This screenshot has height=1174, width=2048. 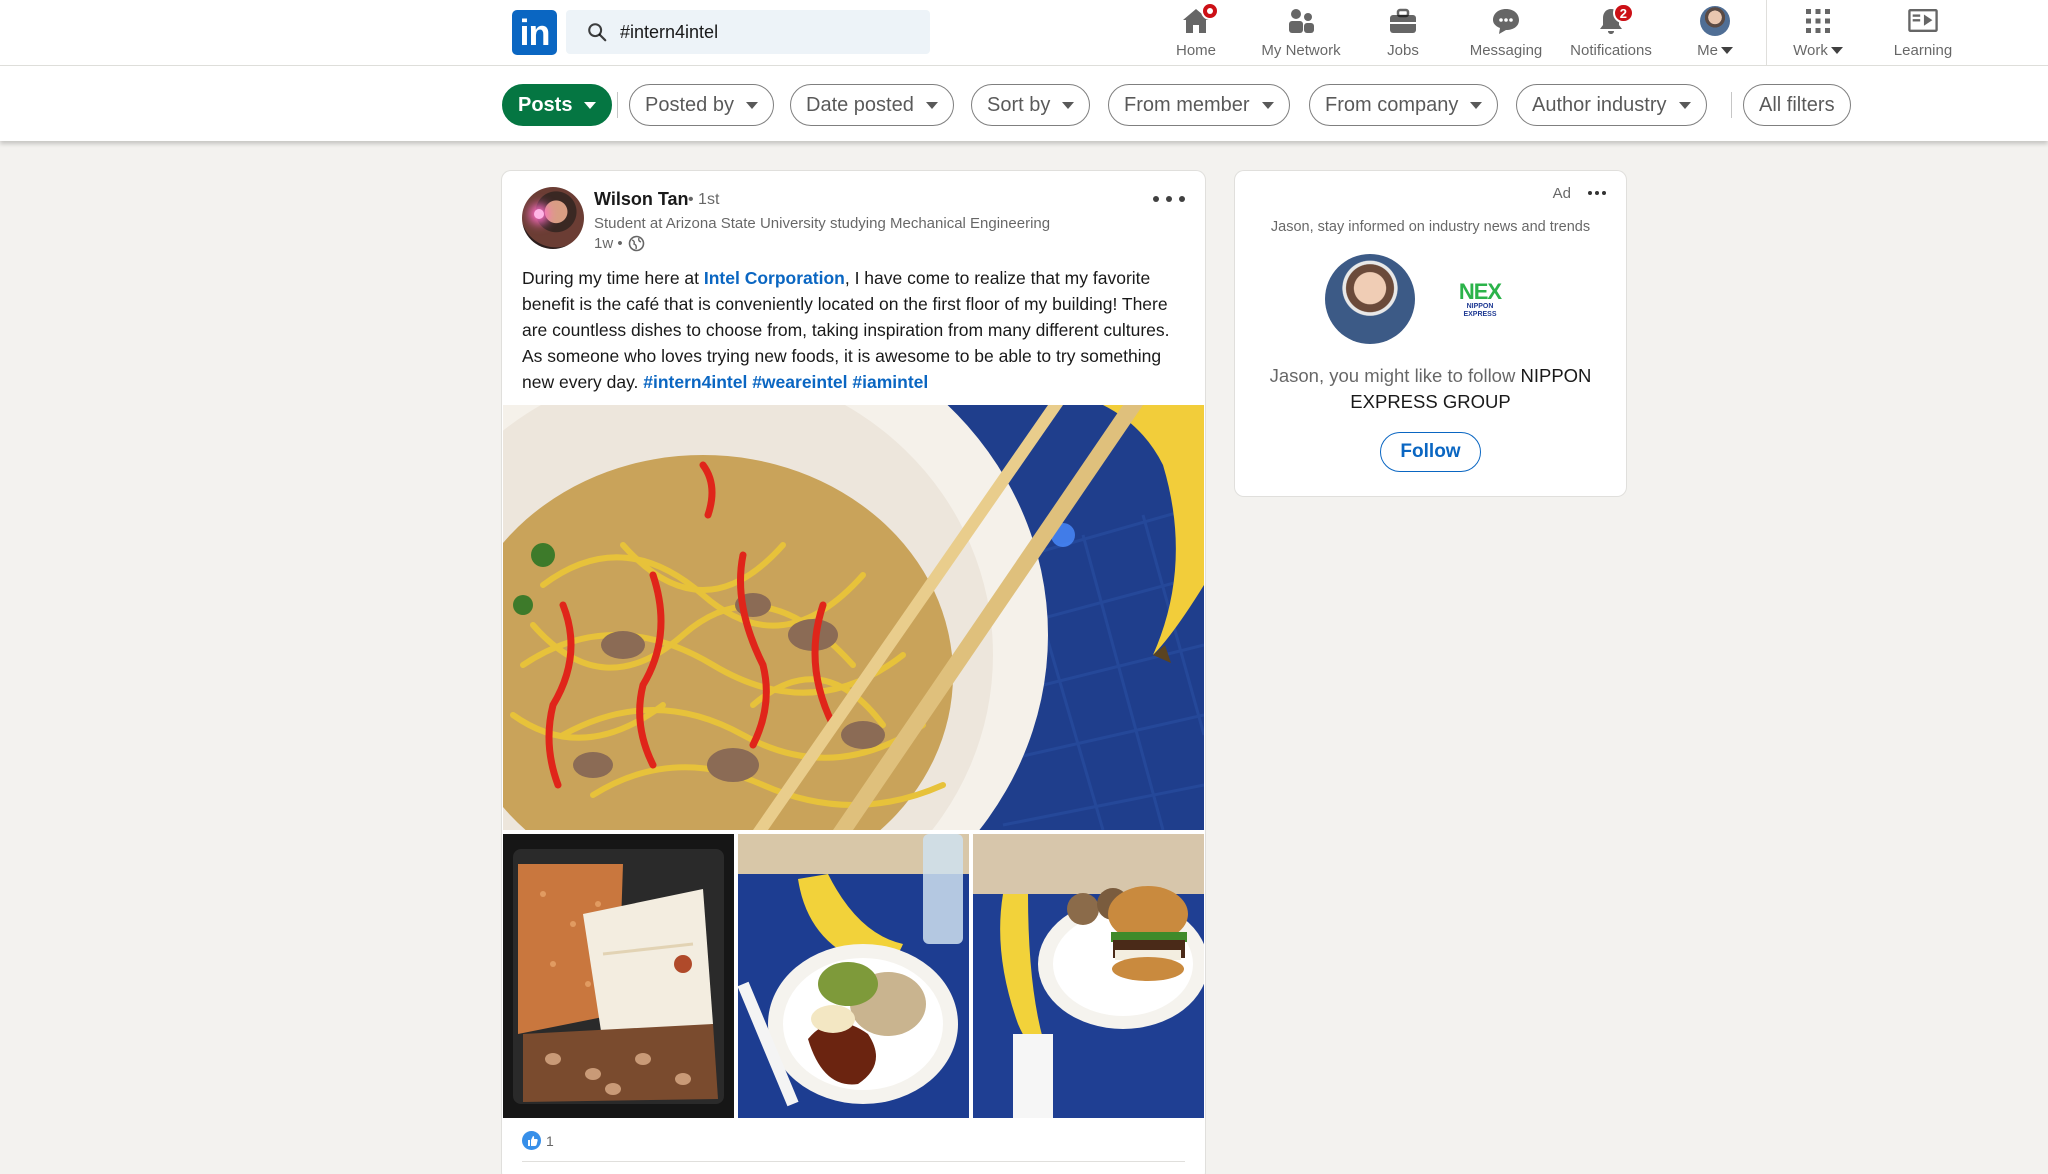 I want to click on nav-messaging: Messaging, so click(x=1506, y=33).